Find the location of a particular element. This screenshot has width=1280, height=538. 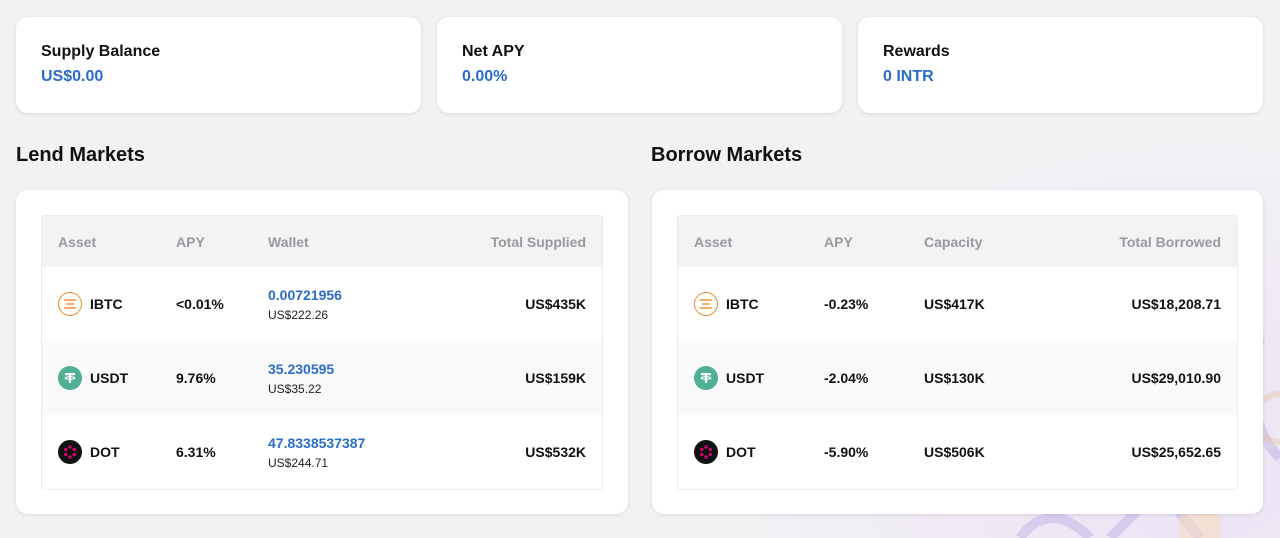

lend-asset-cell: IBTC is located at coordinates (117, 304).